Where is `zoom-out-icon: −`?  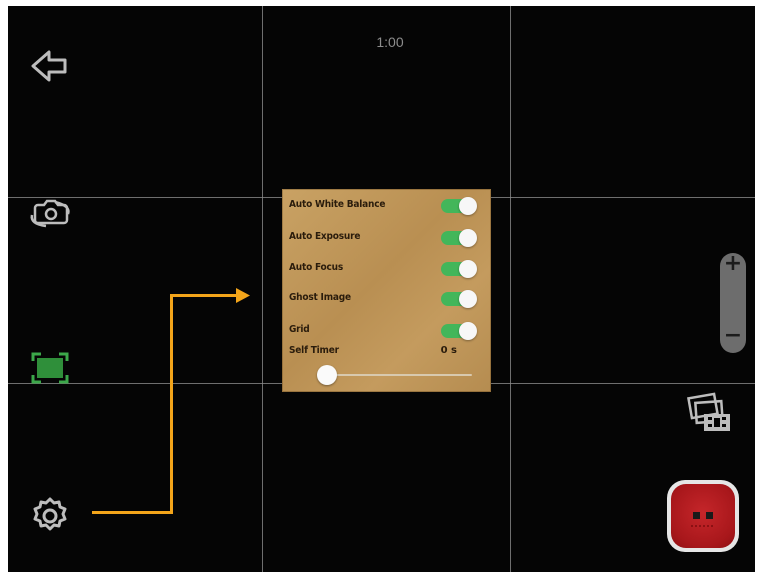 zoom-out-icon: − is located at coordinates (733, 335).